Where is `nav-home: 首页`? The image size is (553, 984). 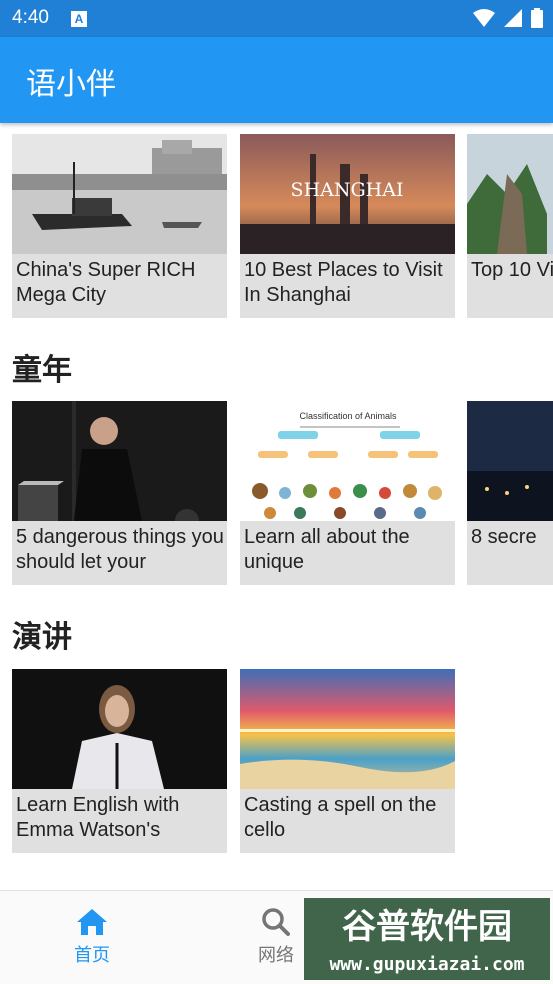 nav-home: 首页 is located at coordinates (92, 937).